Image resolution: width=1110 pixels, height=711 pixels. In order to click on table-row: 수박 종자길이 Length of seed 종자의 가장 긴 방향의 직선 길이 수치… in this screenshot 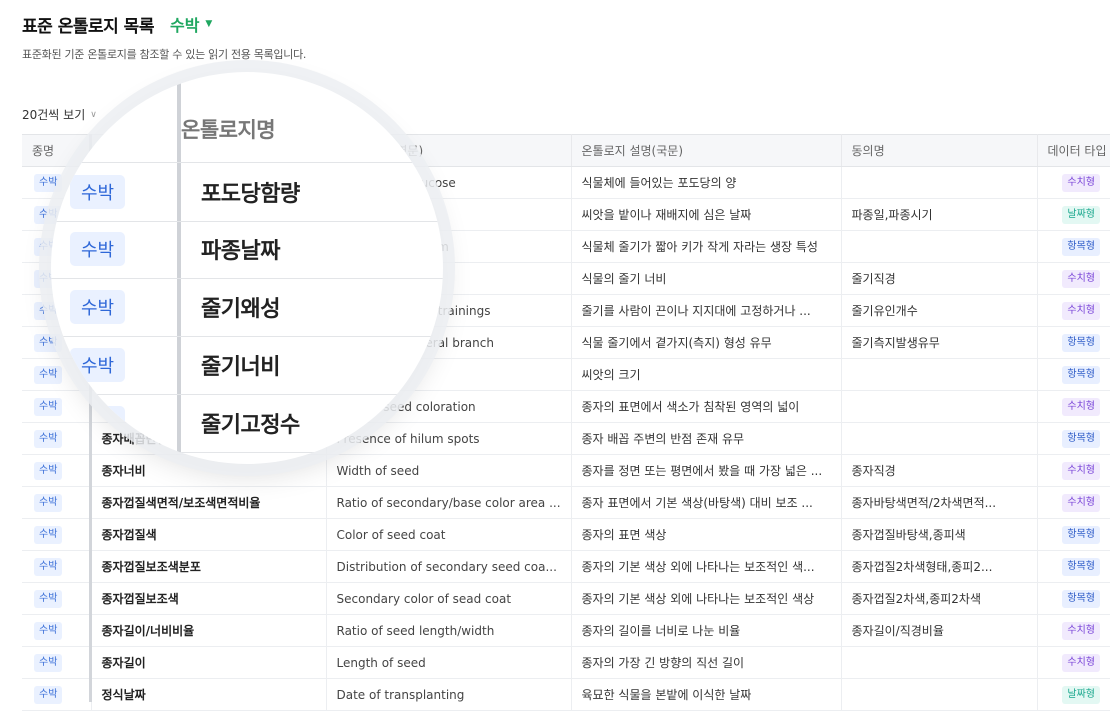, I will do `click(566, 662)`.